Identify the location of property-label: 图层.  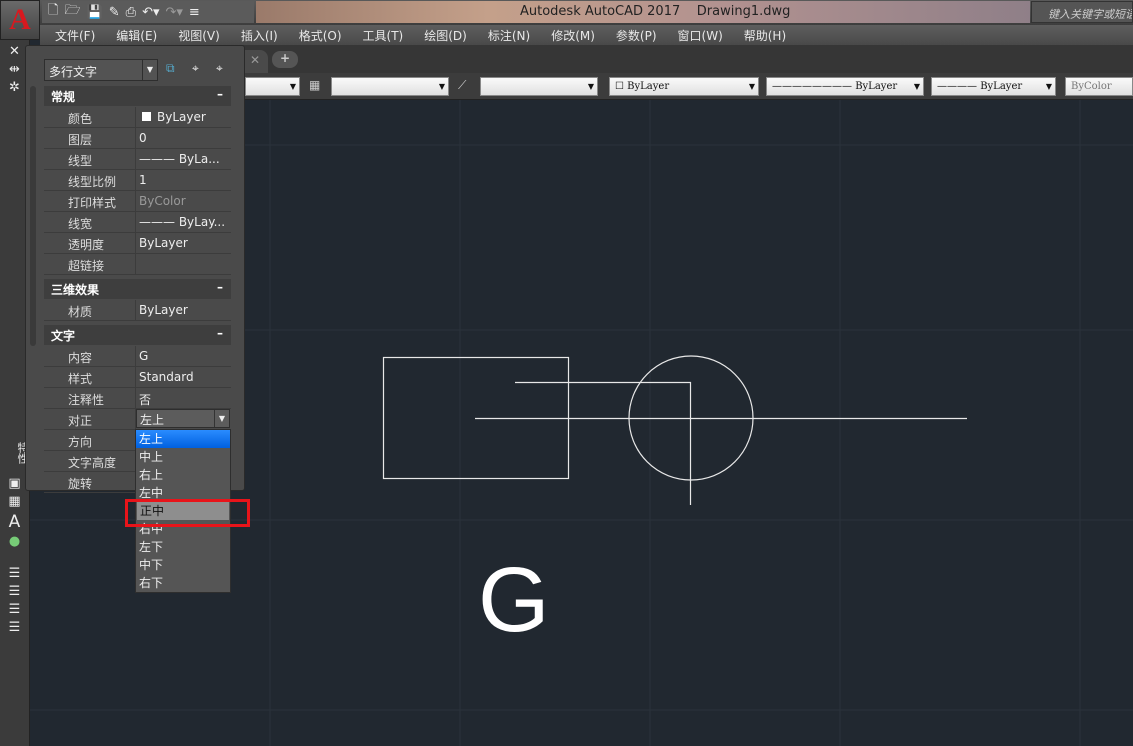
(90, 138).